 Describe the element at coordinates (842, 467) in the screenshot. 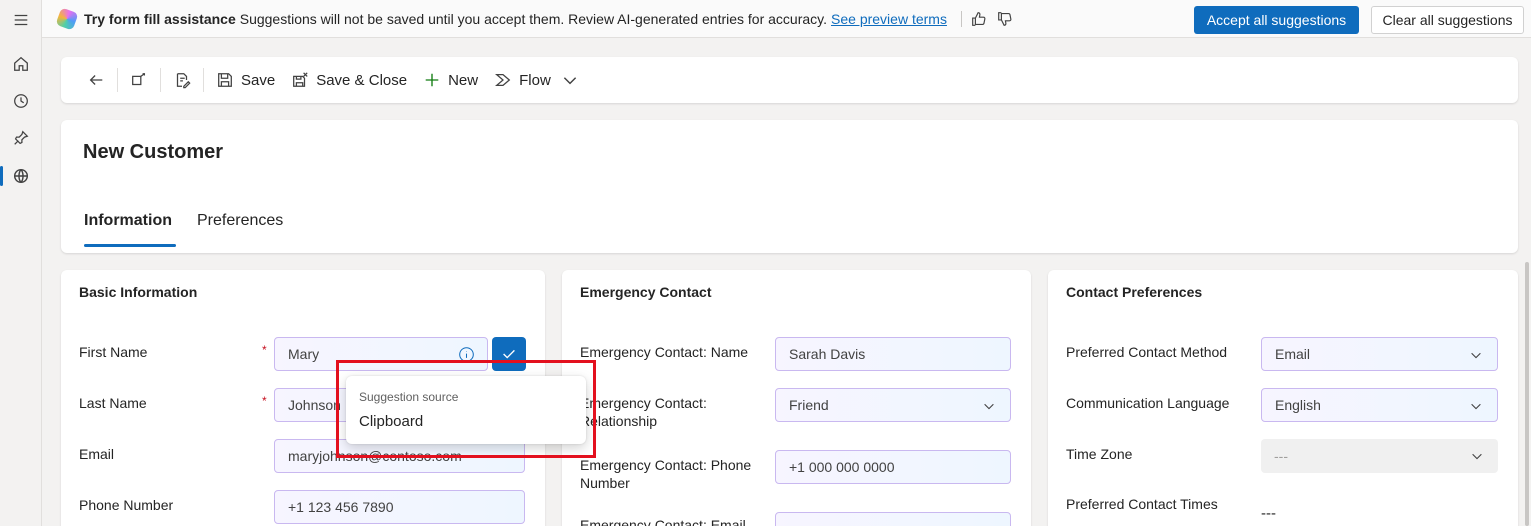

I see `emergency-phone-value: +1 000 000 0000` at that location.